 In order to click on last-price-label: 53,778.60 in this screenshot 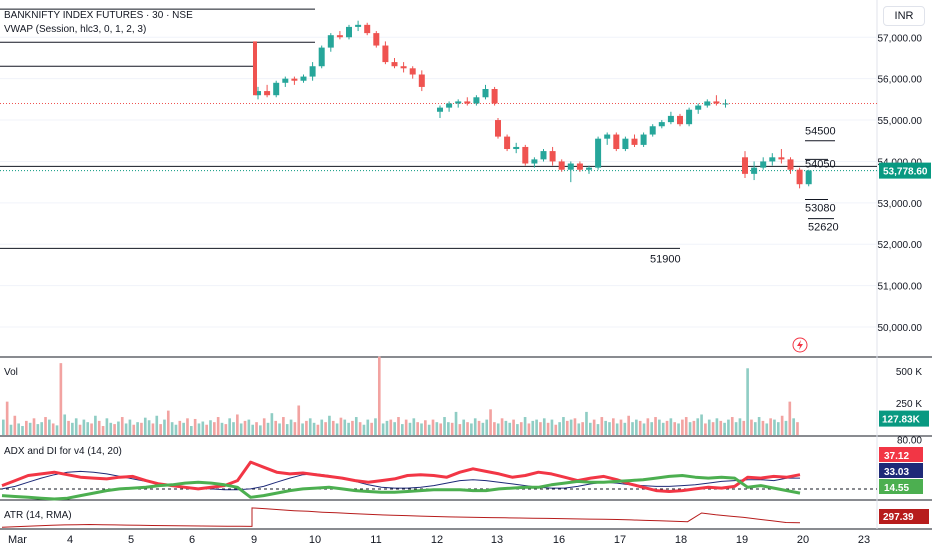, I will do `click(905, 172)`.